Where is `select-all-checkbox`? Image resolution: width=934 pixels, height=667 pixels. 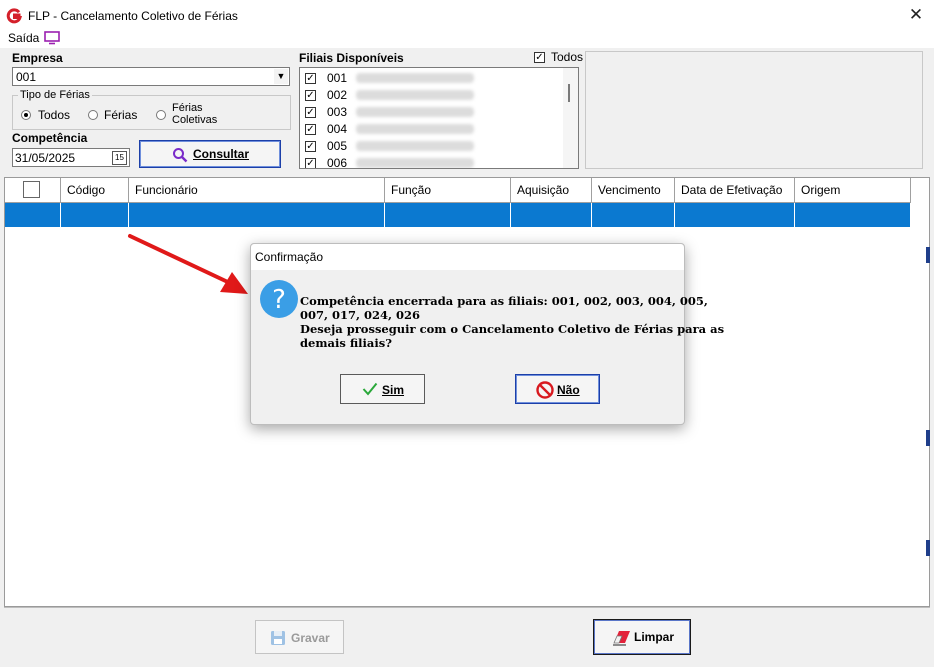
select-all-checkbox is located at coordinates (31, 189).